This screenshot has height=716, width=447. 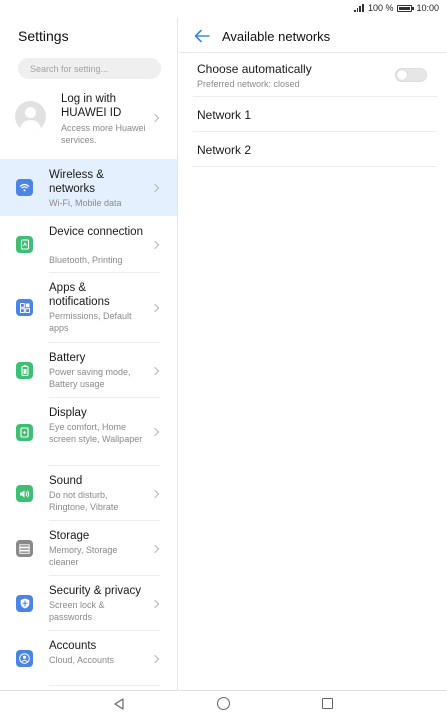 I want to click on network-name: Network 2, so click(x=224, y=150).